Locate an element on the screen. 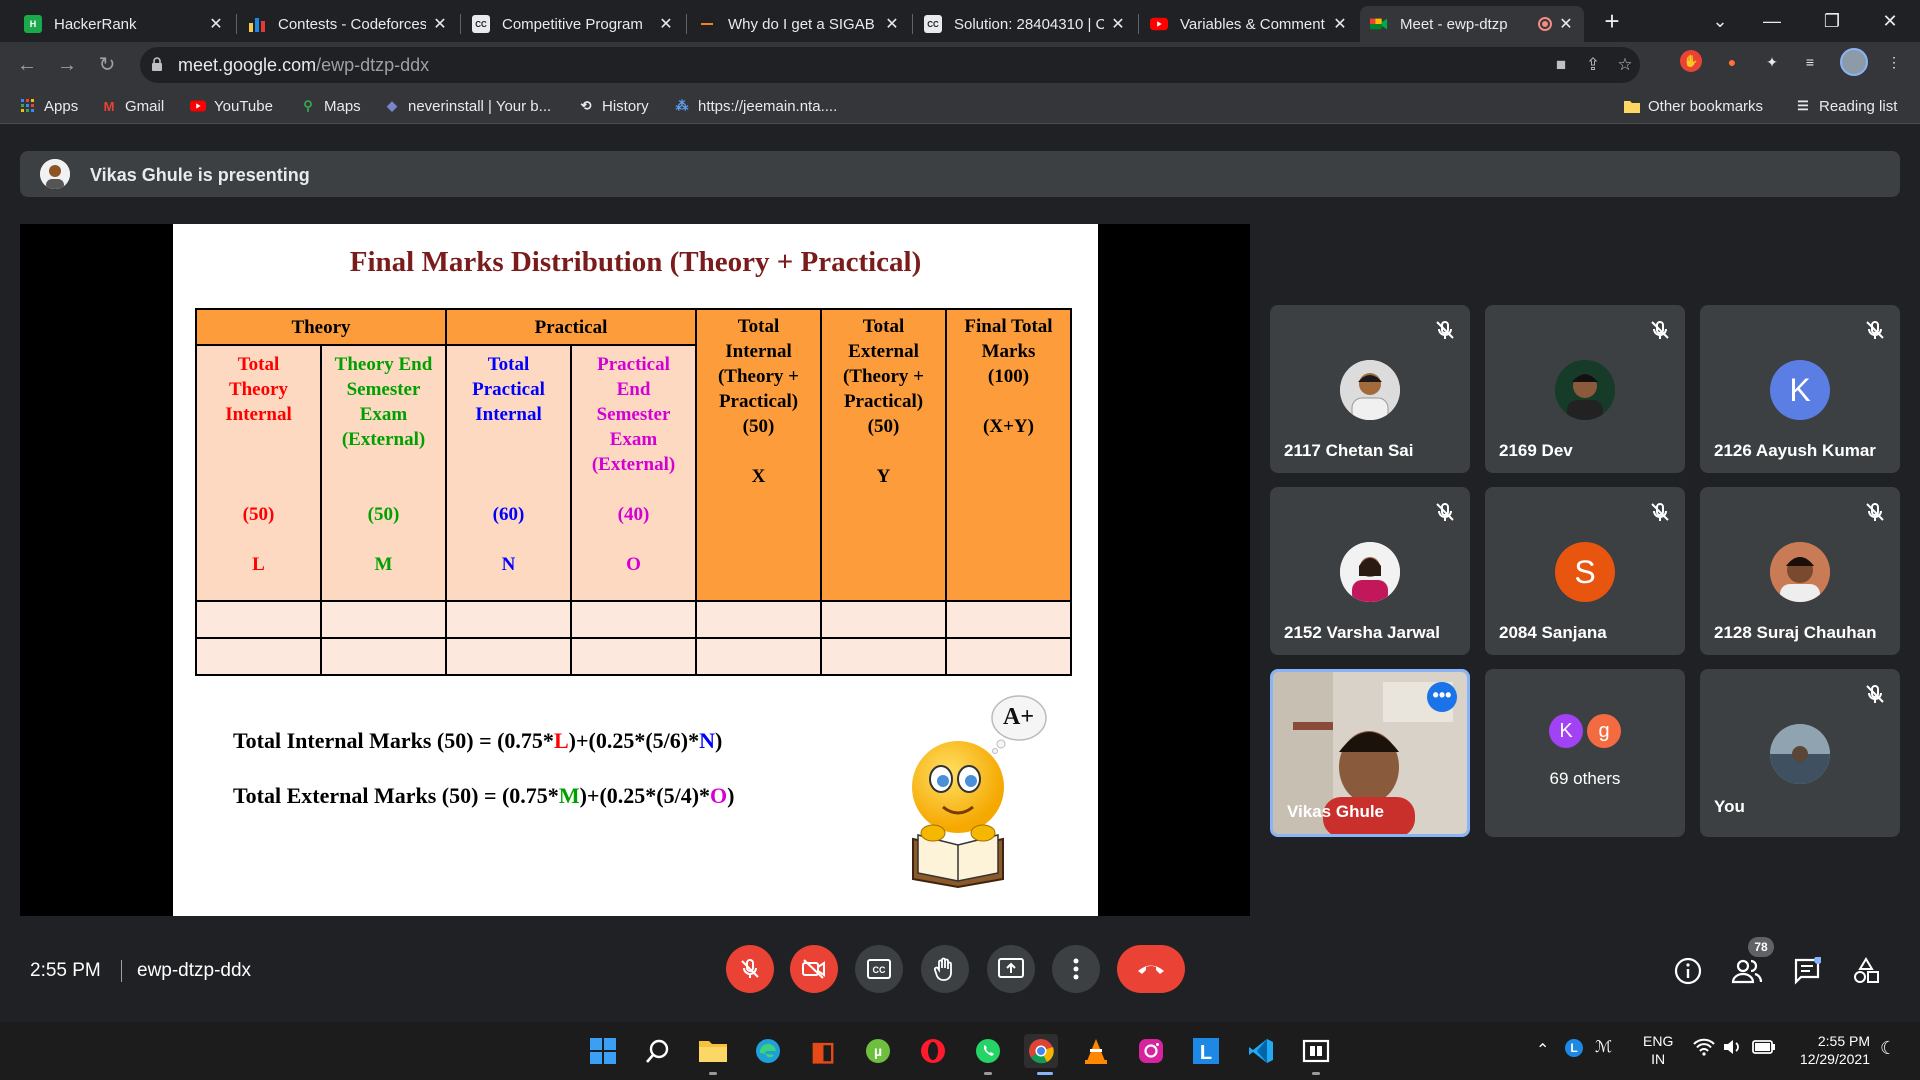 This screenshot has width=1920, height=1080. bookmark-history: ⟲ History is located at coordinates (613, 106).